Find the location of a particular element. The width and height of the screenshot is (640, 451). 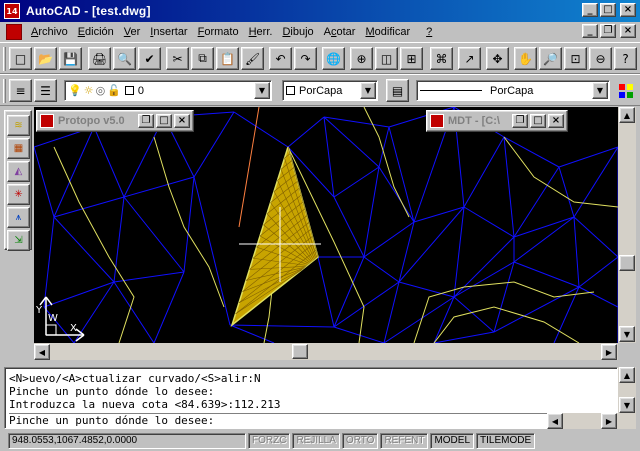

layer-previous-icon: ☰ is located at coordinates (45, 90).